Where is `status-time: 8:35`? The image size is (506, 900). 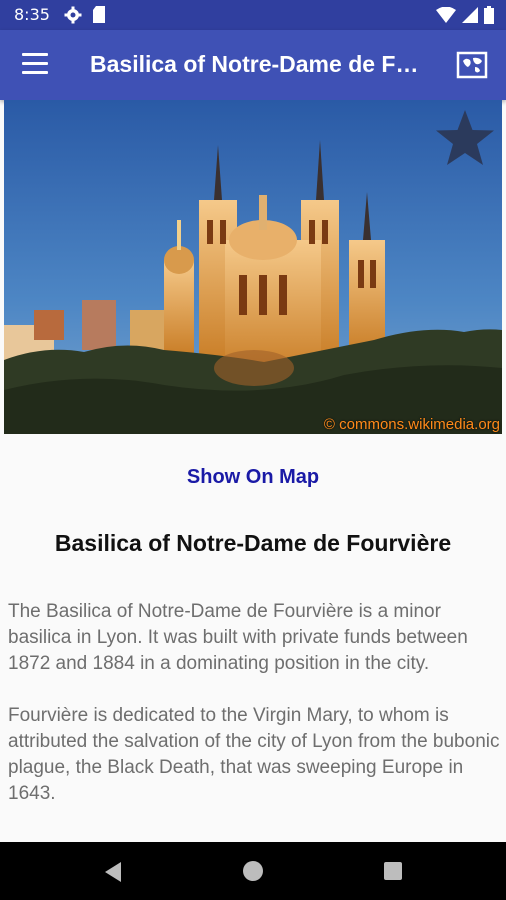 status-time: 8:35 is located at coordinates (32, 14).